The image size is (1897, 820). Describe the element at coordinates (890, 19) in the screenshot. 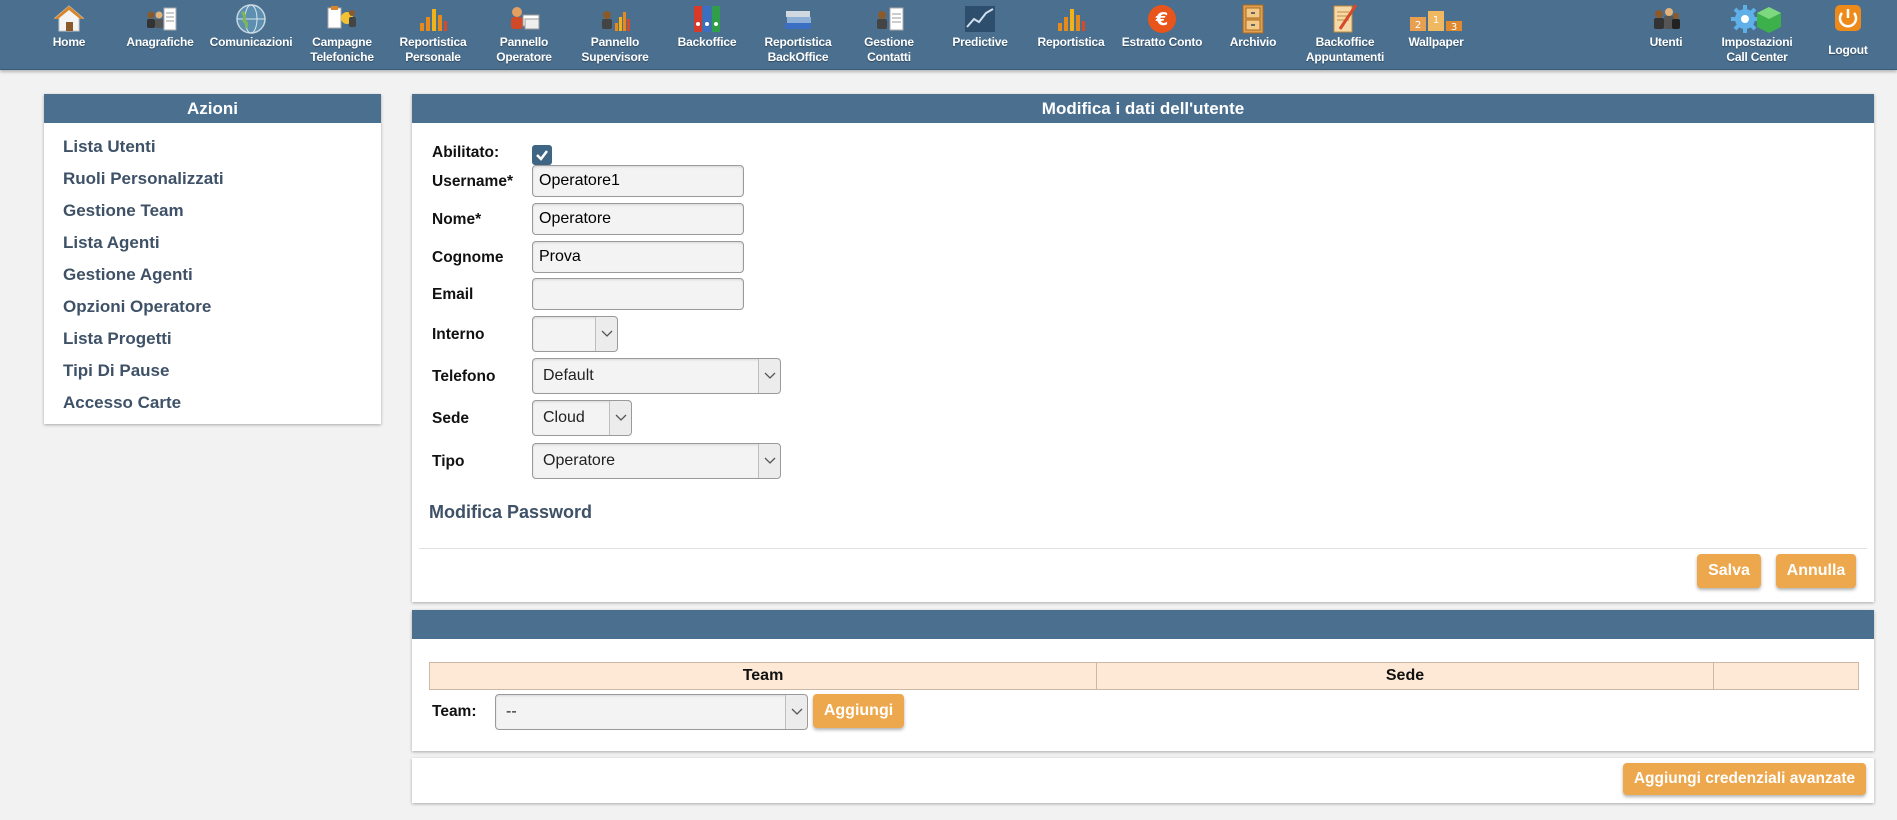

I see `person-document-icon` at that location.